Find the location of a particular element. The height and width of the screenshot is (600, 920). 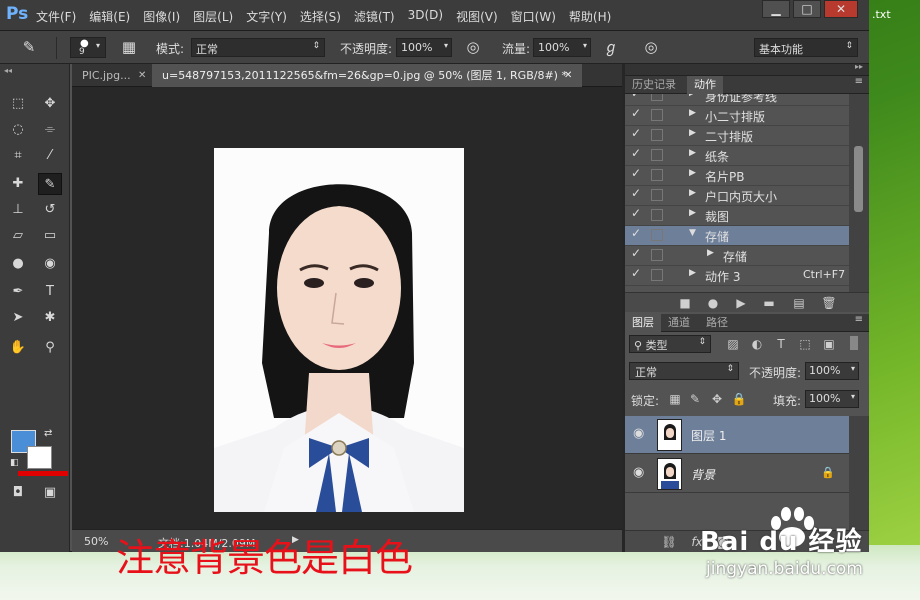

blur-tool-icon: ● is located at coordinates (18, 264).